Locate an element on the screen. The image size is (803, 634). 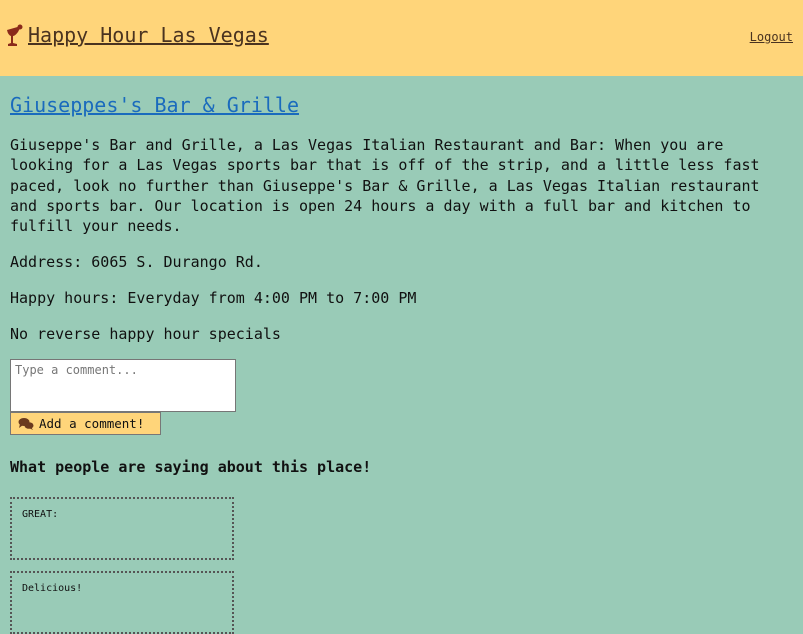
review-card: GREAT: is located at coordinates (122, 528).